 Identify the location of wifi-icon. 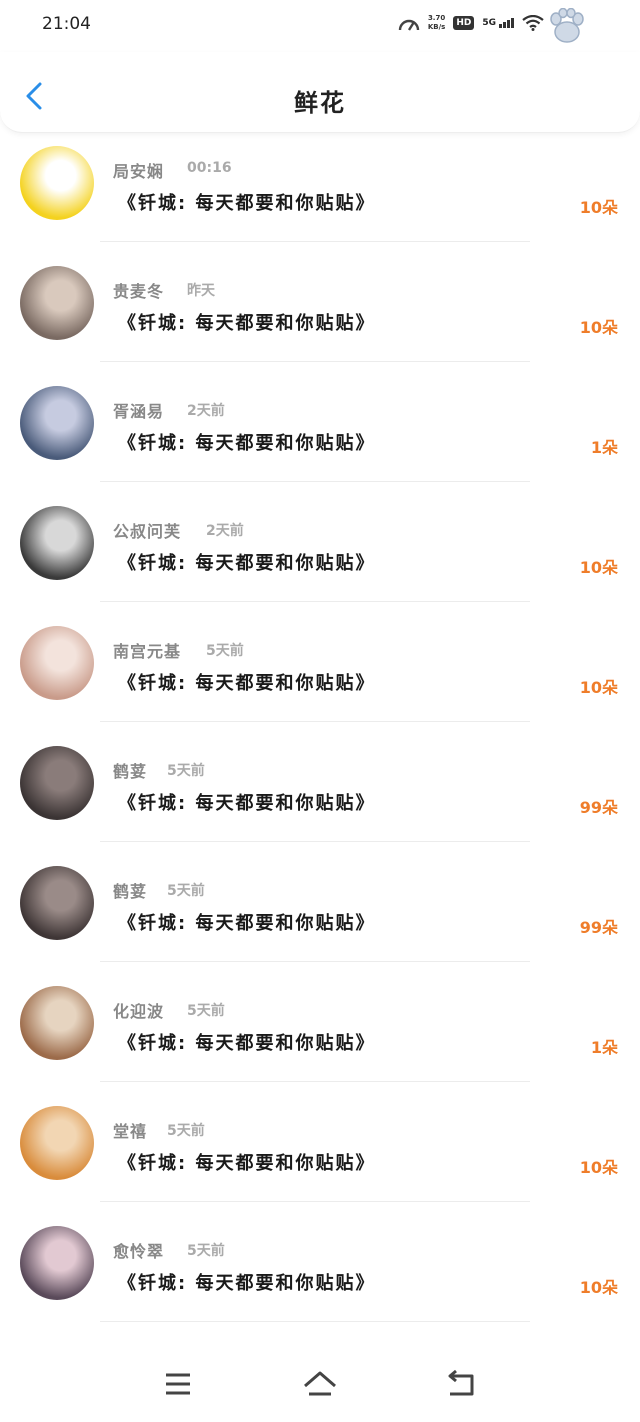
(533, 23).